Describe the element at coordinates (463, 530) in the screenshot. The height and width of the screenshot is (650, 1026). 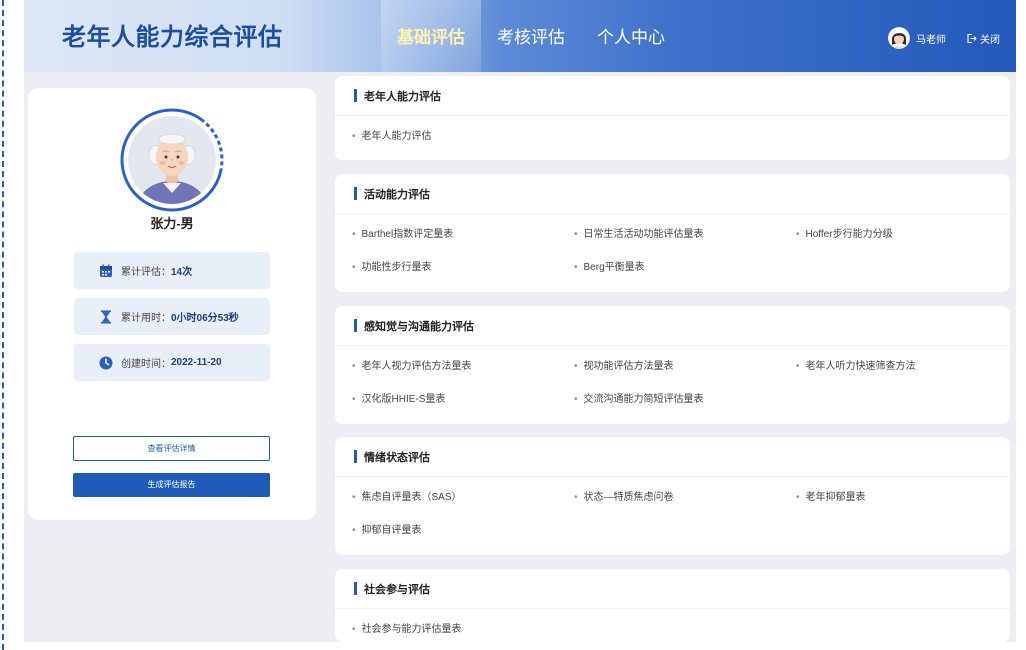
I see `assessment-item: 抑郁自评量表` at that location.